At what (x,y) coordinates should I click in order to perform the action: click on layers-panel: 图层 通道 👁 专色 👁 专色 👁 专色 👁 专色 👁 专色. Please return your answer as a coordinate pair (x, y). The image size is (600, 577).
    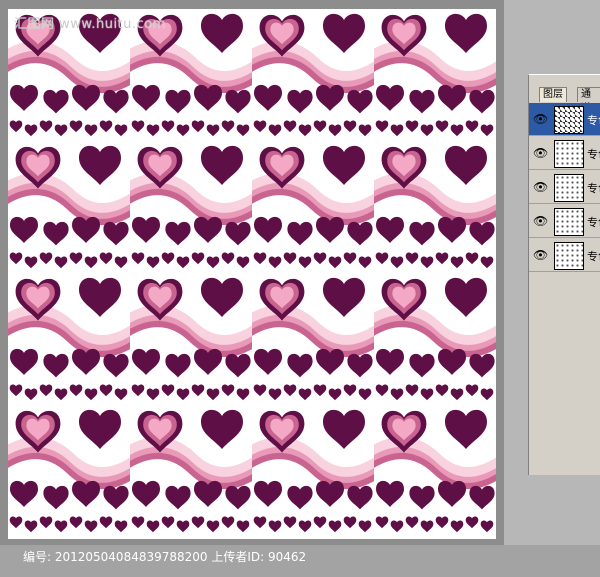
    Looking at the image, I should click on (564, 274).